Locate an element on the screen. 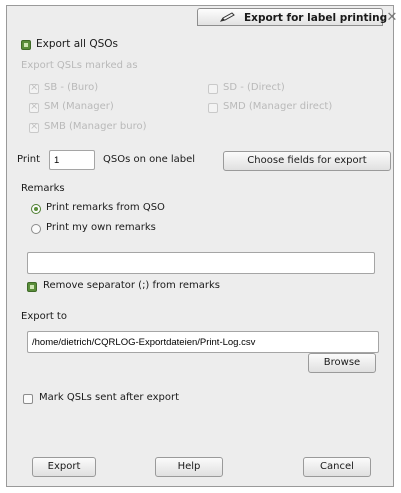 Image resolution: width=401 pixels, height=493 pixels. print-remarks-qso-radio is located at coordinates (36, 209).